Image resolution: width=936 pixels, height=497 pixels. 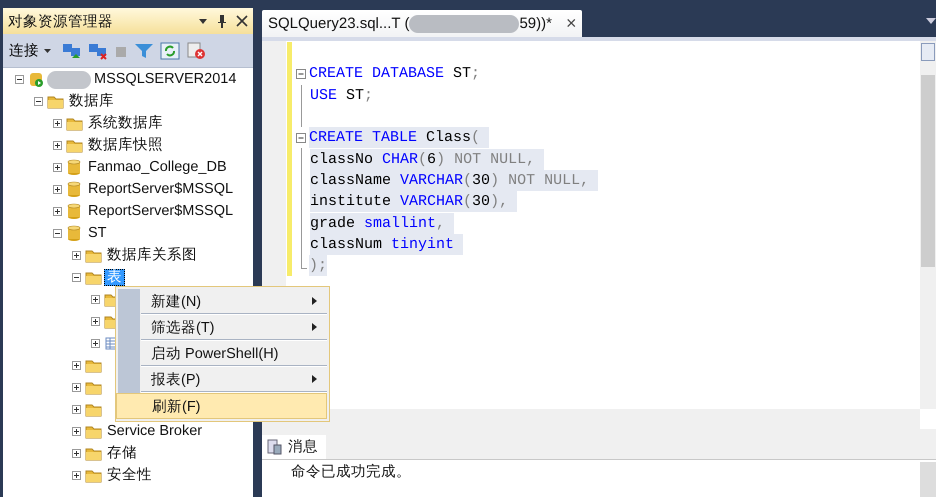 I want to click on code-line: CREATE DATABASE ST;, so click(x=394, y=74).